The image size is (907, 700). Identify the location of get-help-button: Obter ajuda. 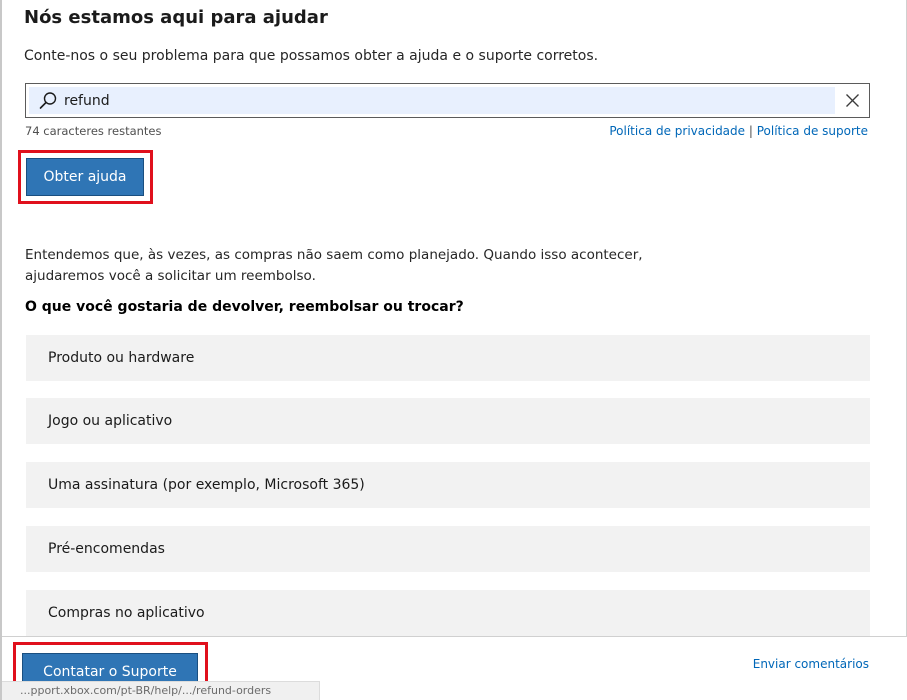
(85, 177).